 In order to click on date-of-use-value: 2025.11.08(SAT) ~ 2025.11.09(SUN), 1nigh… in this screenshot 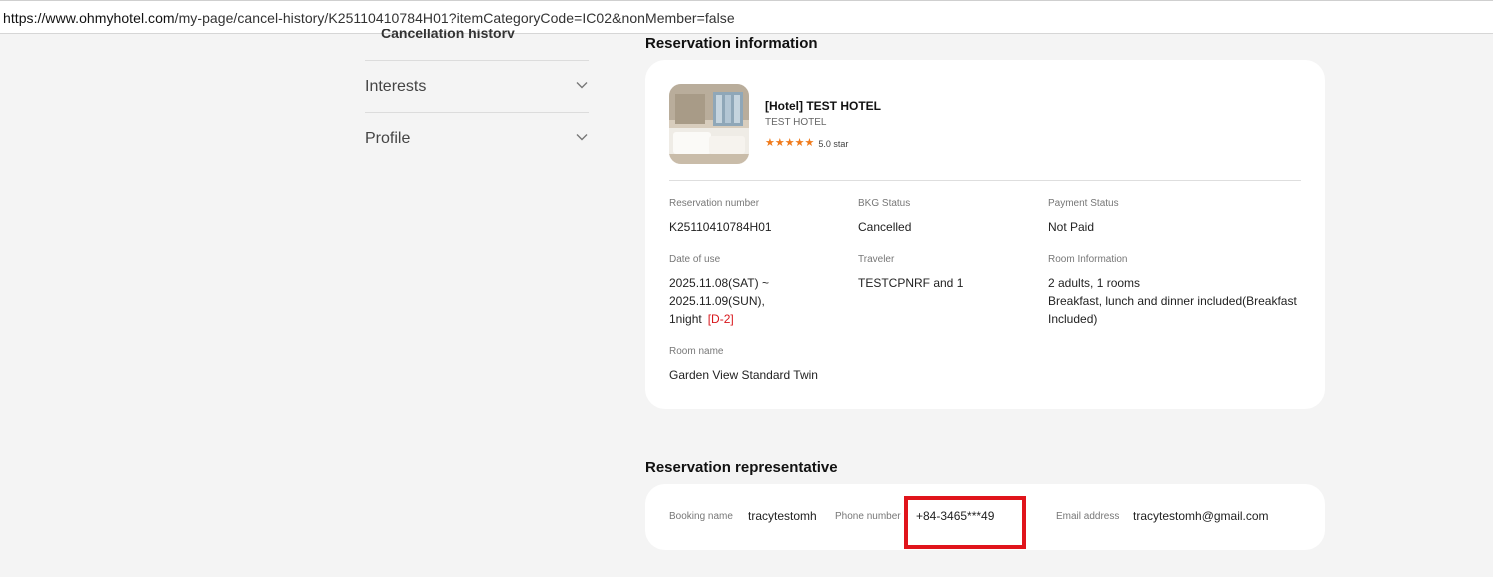, I will do `click(719, 301)`.